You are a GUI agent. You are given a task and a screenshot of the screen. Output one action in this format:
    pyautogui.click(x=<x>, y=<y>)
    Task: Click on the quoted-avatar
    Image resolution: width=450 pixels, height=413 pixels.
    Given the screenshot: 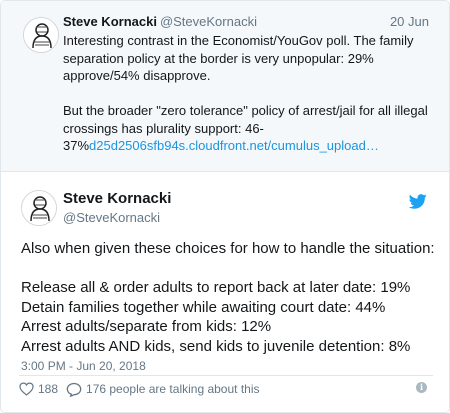 What is the action you would take?
    pyautogui.click(x=41, y=35)
    